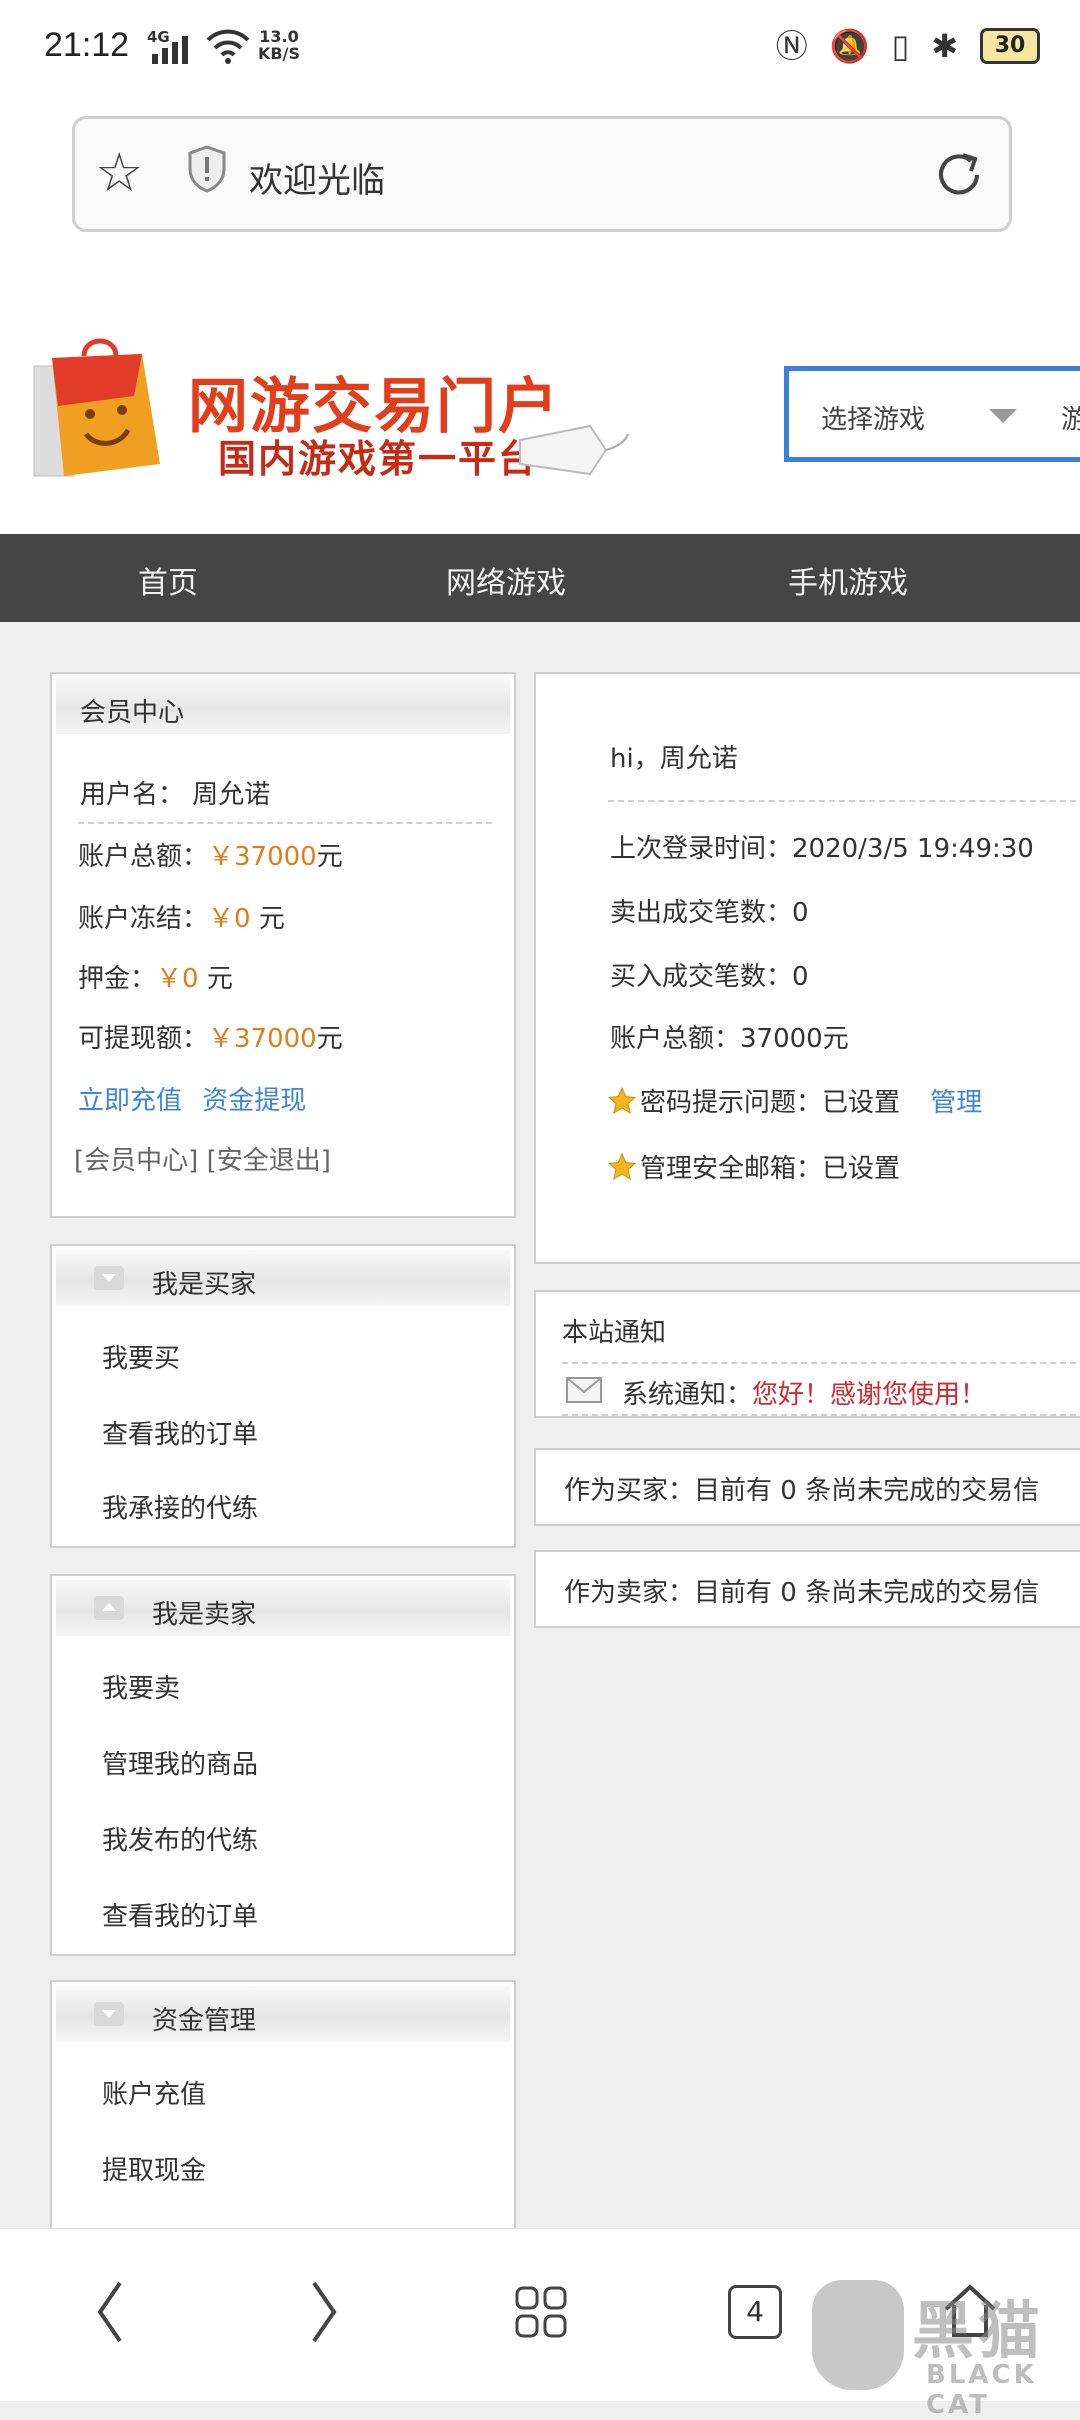 The width and height of the screenshot is (1080, 2420). Describe the element at coordinates (807, 1354) in the screenshot. I see `site-notice-panel: 本站通知 系统通知：您好！感谢您使用！` at that location.